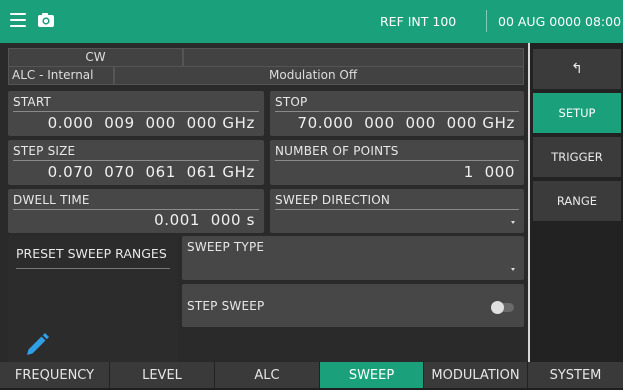  I want to click on hamburger-menu-icon, so click(18, 20).